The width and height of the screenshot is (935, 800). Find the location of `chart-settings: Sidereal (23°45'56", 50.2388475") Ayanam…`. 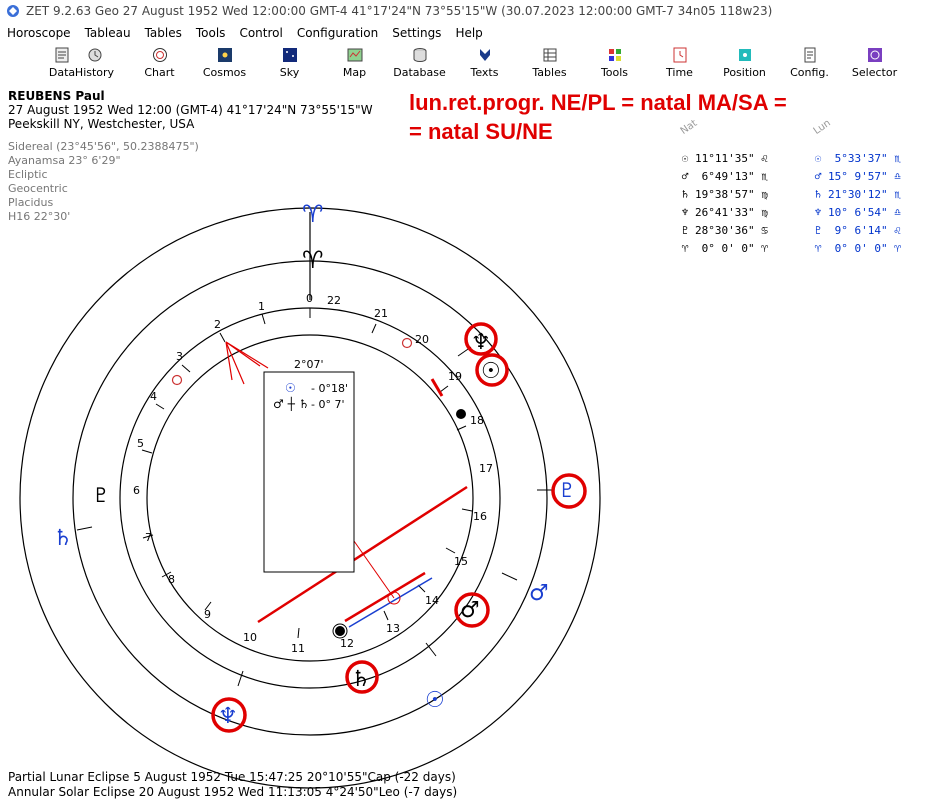

chart-settings: Sidereal (23°45'56", 50.2388475") Ayanam… is located at coordinates (103, 182).